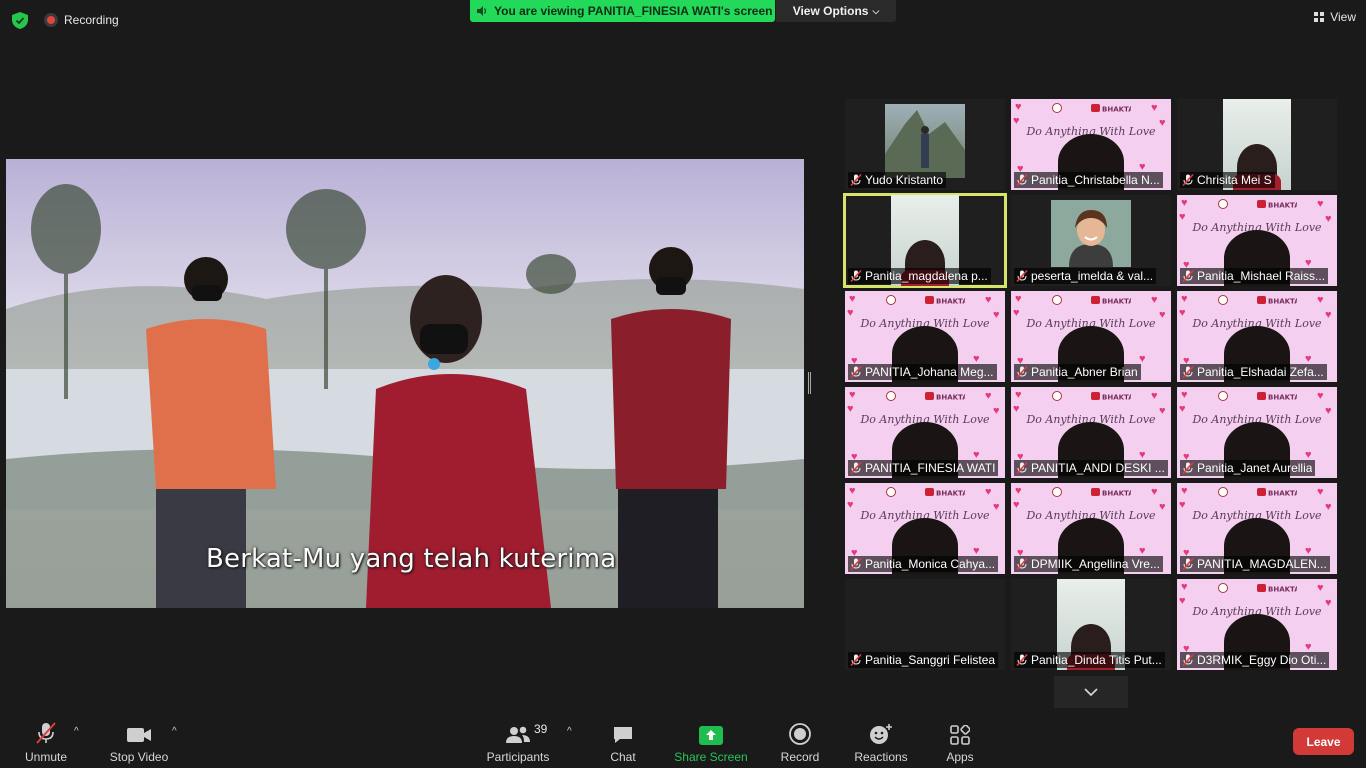 The width and height of the screenshot is (1366, 768). Describe the element at coordinates (518, 757) in the screenshot. I see `participants-label: Participants` at that location.